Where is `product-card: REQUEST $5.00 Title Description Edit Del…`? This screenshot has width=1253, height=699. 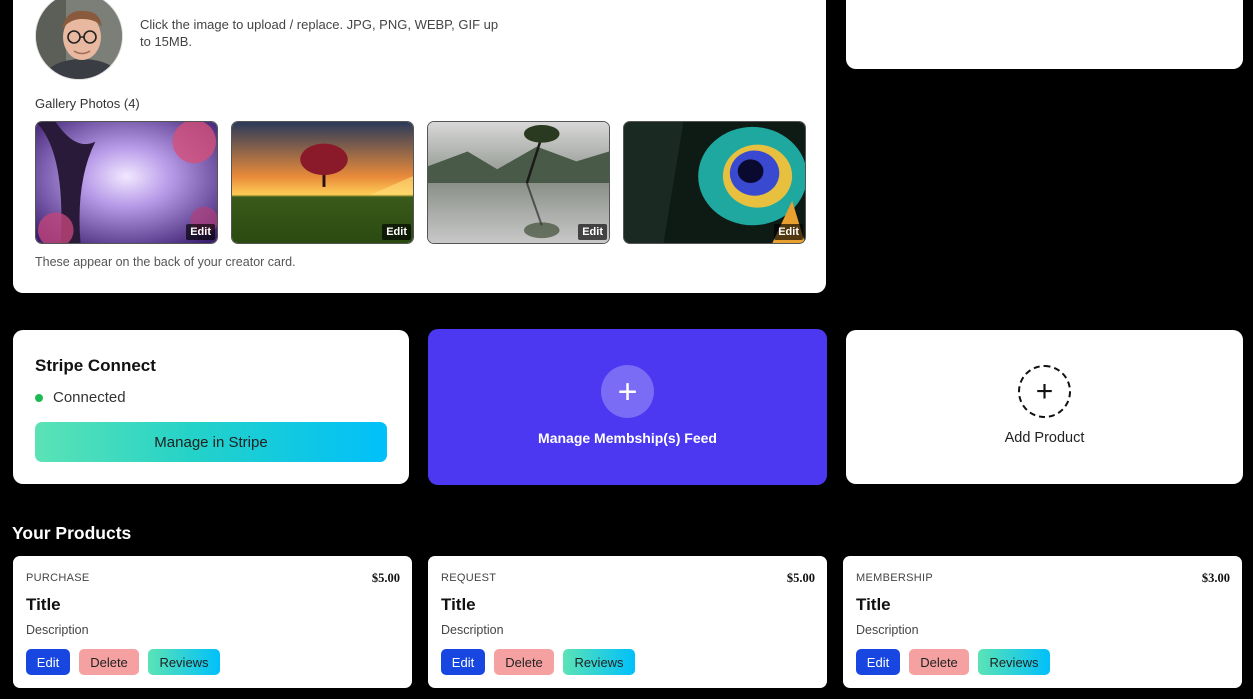 product-card: REQUEST $5.00 Title Description Edit Del… is located at coordinates (627, 622).